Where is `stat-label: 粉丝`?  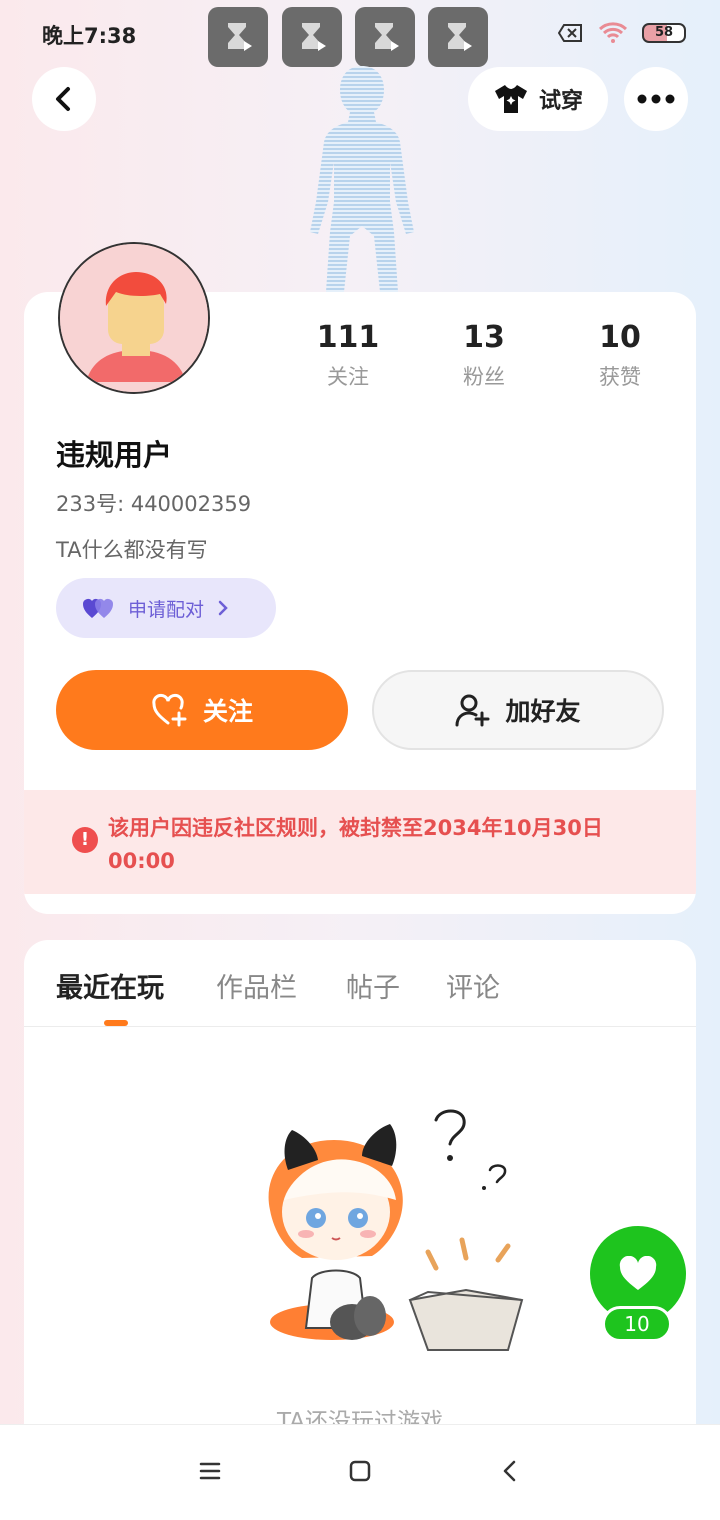
stat-label: 粉丝 is located at coordinates (484, 377).